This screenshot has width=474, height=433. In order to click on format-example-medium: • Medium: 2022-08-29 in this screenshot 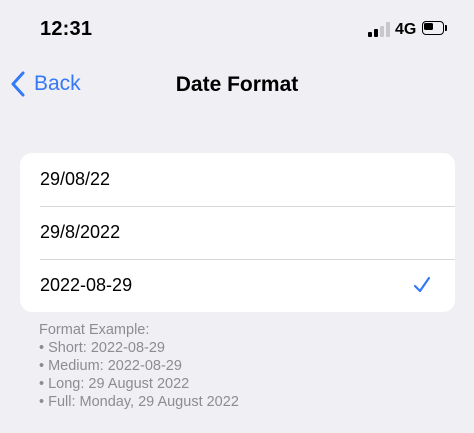, I will do `click(110, 366)`.